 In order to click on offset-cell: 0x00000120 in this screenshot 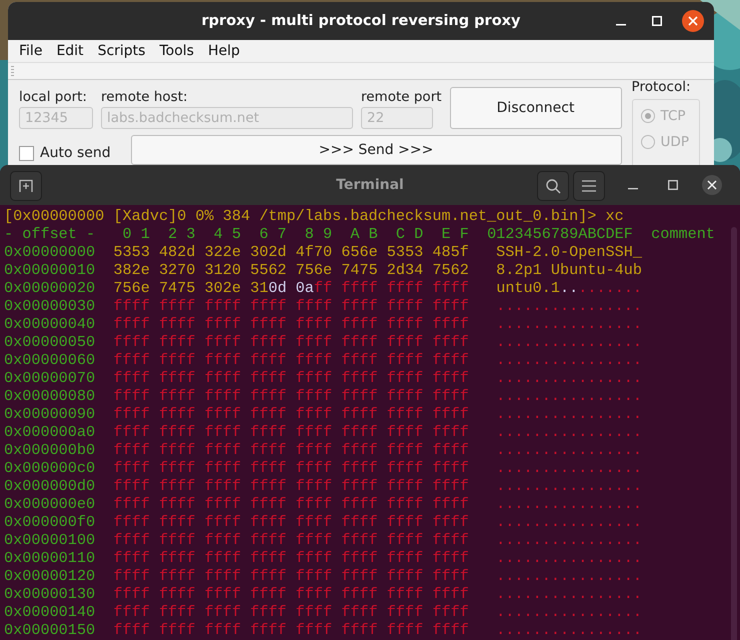, I will do `click(50, 576)`.